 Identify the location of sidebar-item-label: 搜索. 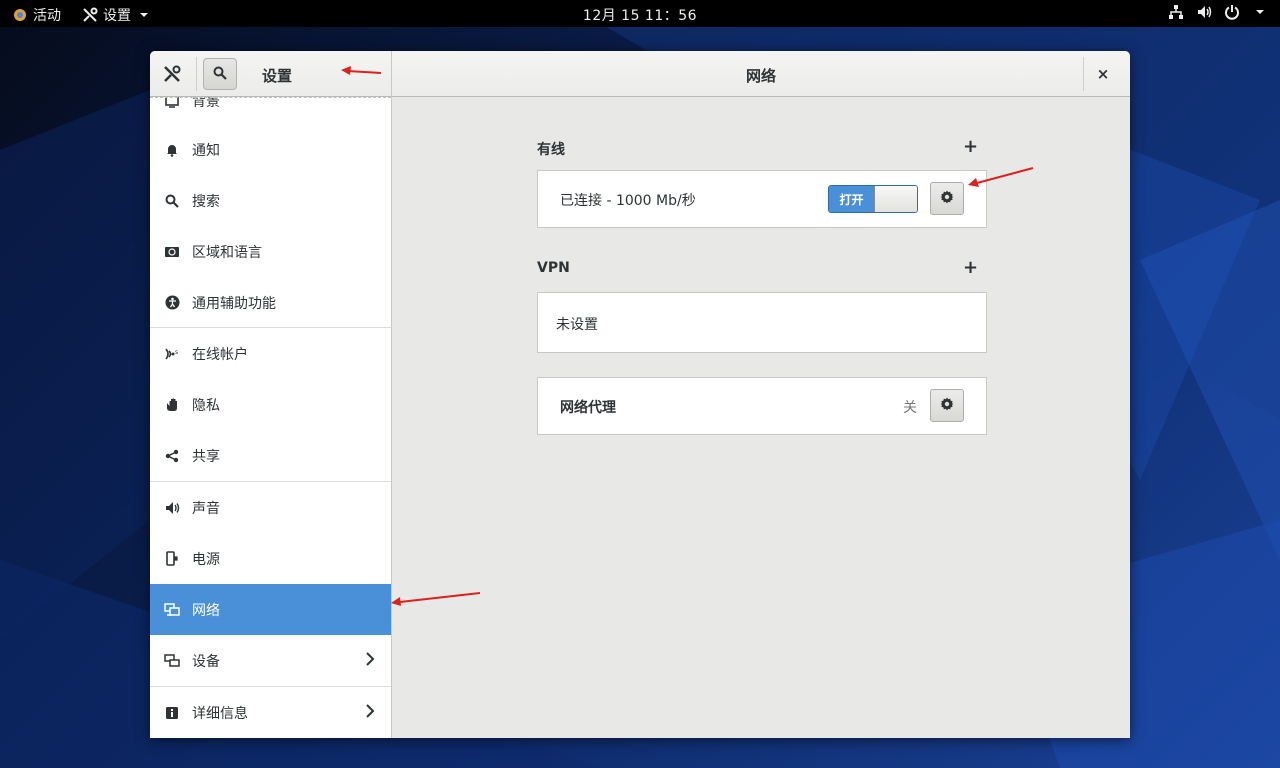
(206, 201).